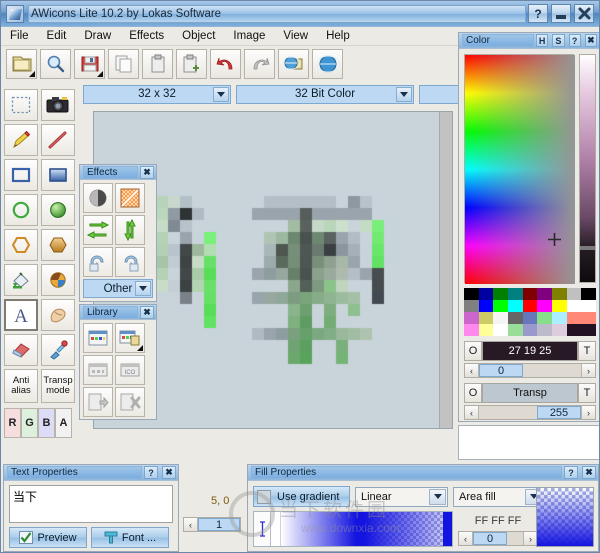 This screenshot has height=553, width=600. I want to click on paste-button, so click(191, 63).